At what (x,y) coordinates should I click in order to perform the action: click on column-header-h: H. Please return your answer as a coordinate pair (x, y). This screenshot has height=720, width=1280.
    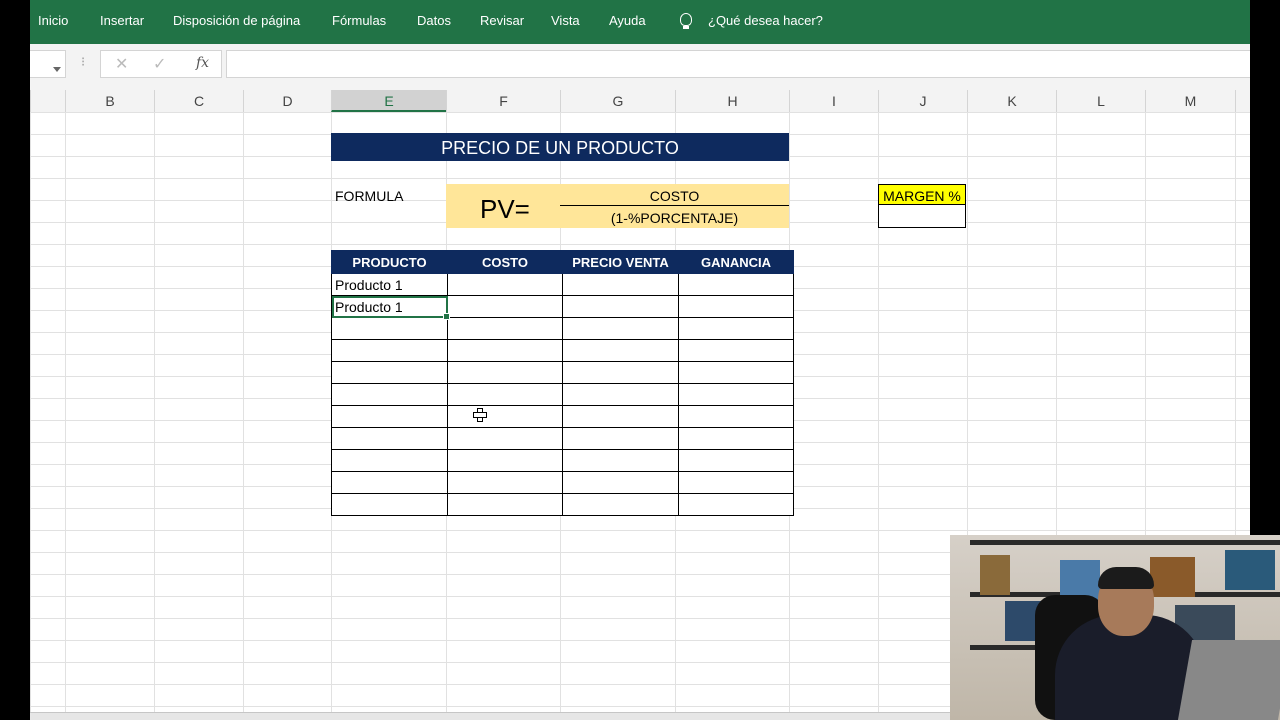
    Looking at the image, I should click on (732, 101).